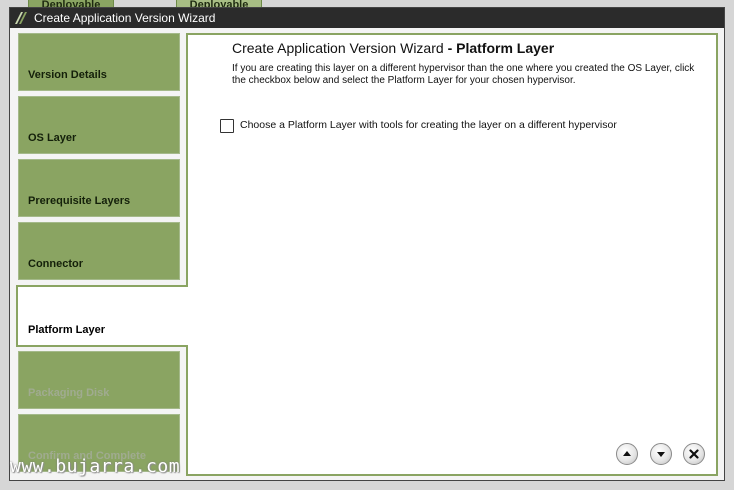  What do you see at coordinates (99, 380) in the screenshot?
I see `step-packaging-disk: Packaging Disk` at bounding box center [99, 380].